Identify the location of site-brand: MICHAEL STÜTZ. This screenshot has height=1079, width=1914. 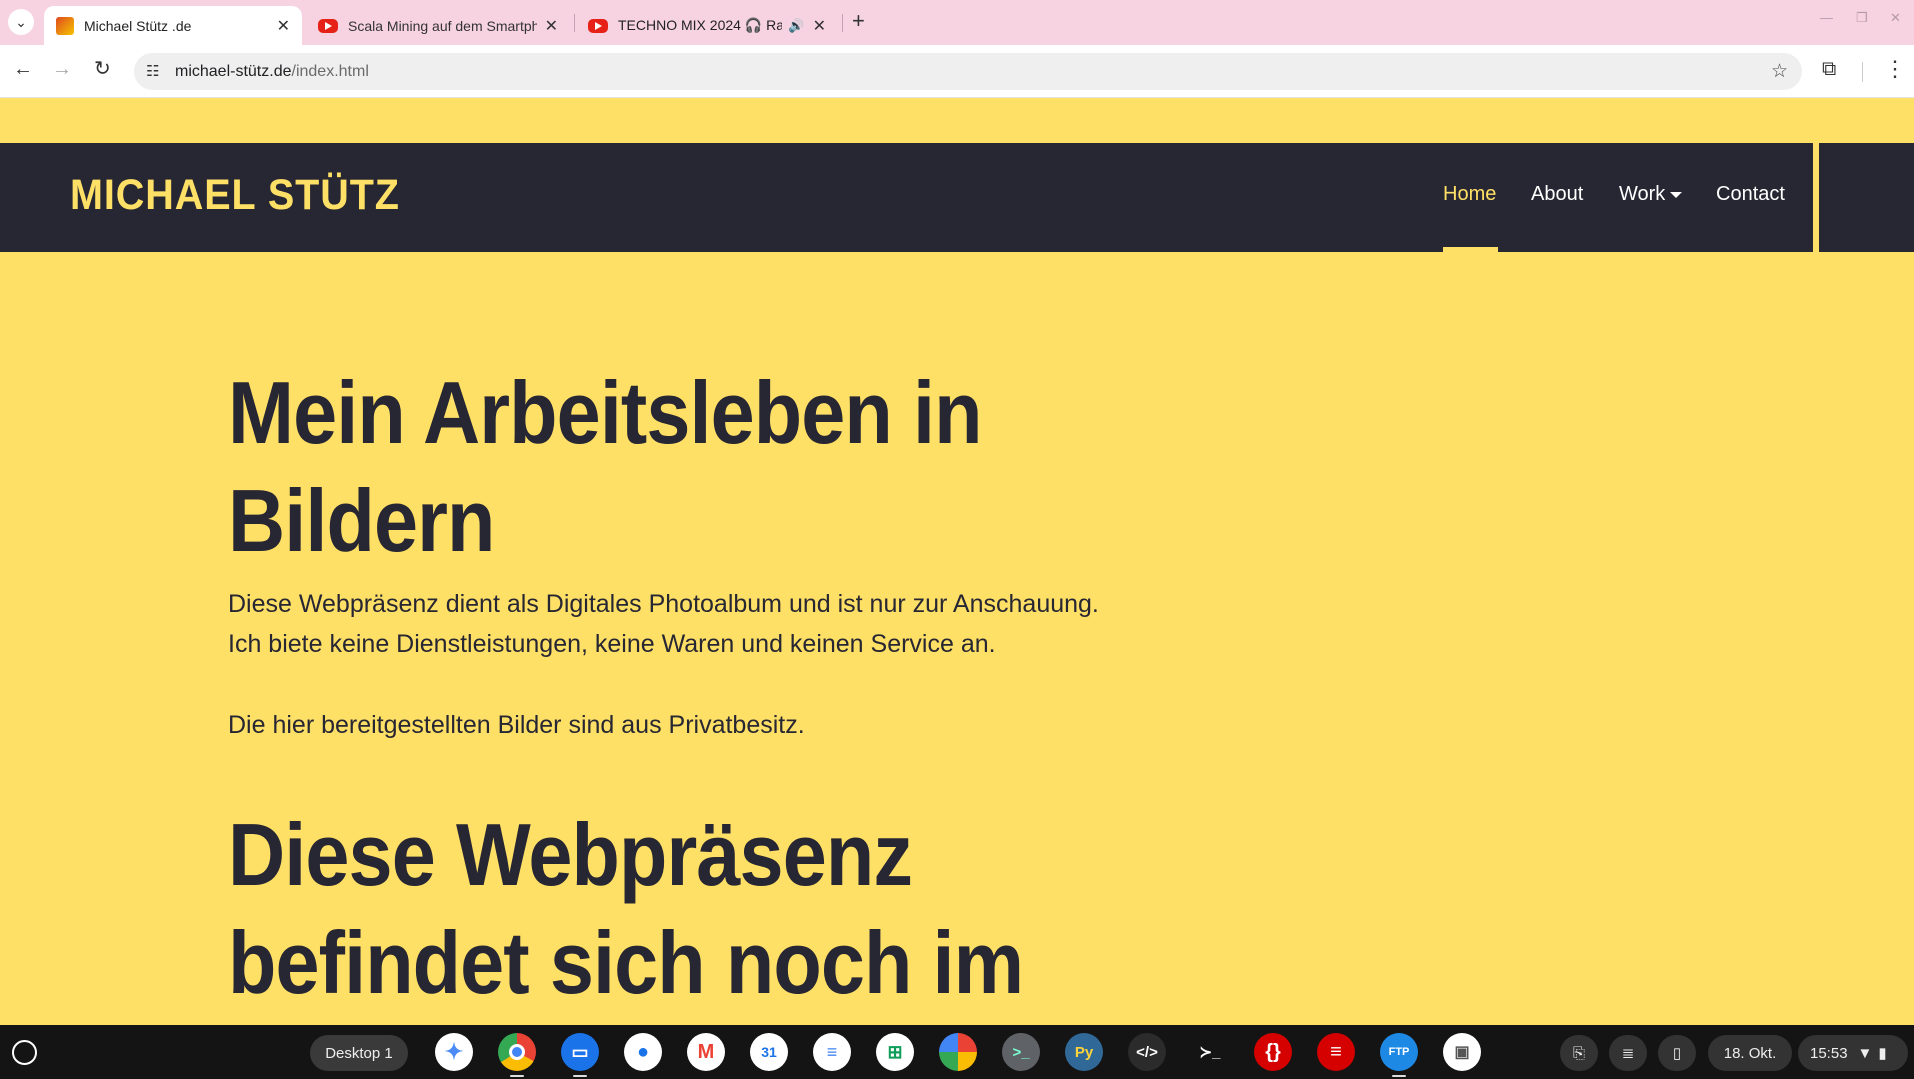
(235, 195).